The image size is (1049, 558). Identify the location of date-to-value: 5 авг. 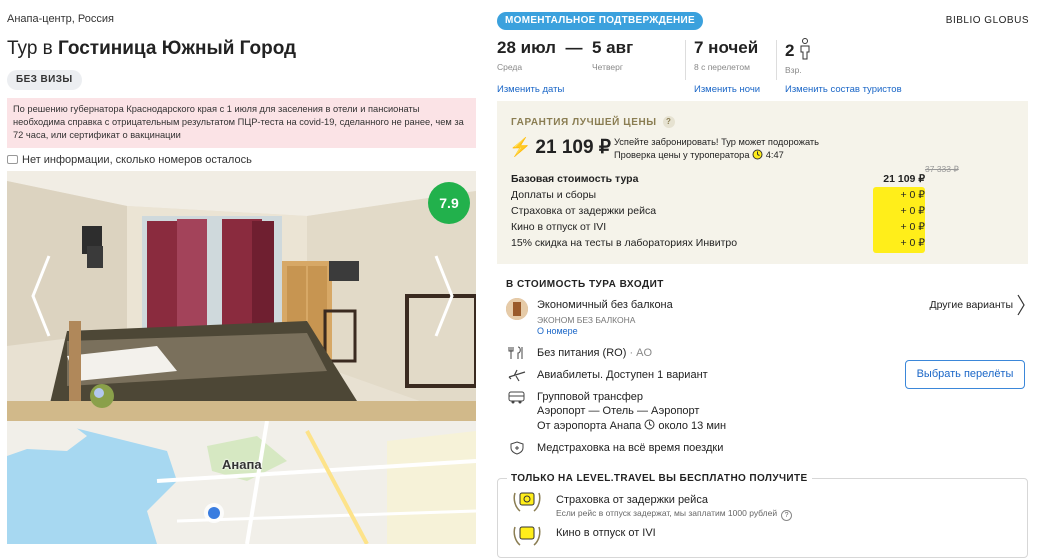
(613, 47).